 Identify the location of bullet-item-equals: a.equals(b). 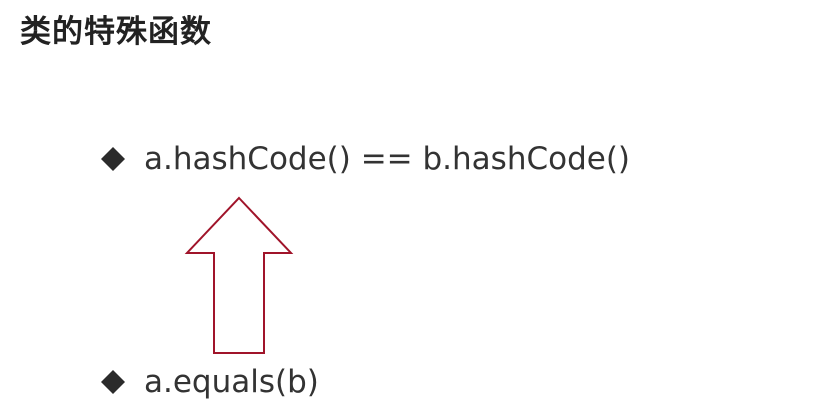
(209, 382).